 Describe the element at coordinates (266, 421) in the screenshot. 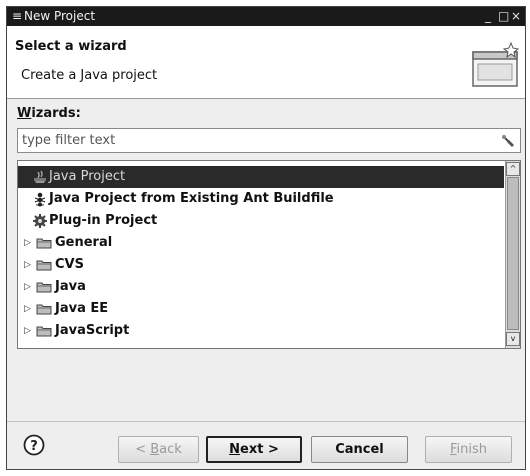

I see `button-bar-separator` at that location.